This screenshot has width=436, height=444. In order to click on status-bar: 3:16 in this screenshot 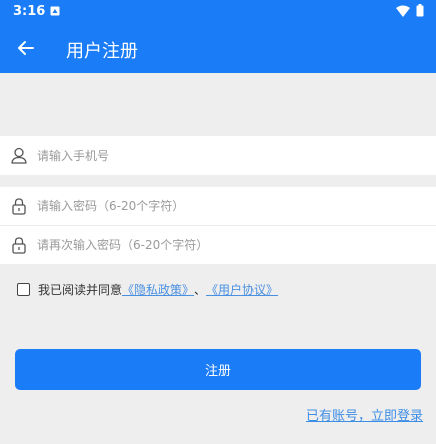, I will do `click(218, 12)`.